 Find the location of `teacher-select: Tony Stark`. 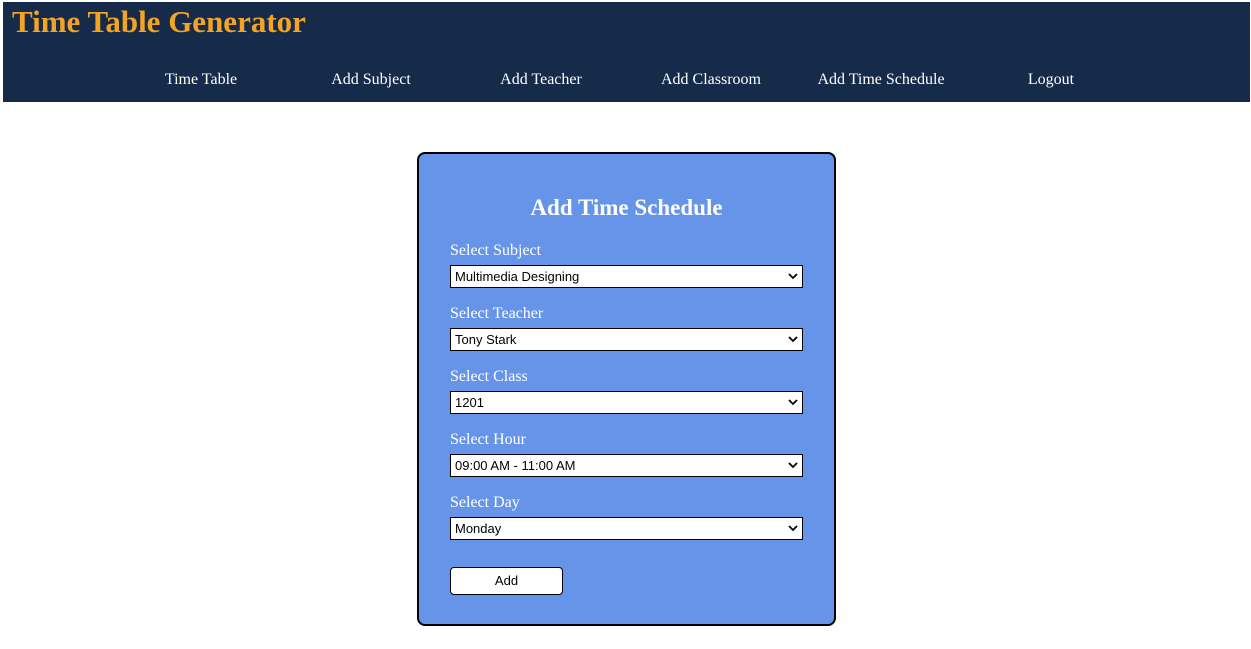

teacher-select: Tony Stark is located at coordinates (626, 339).